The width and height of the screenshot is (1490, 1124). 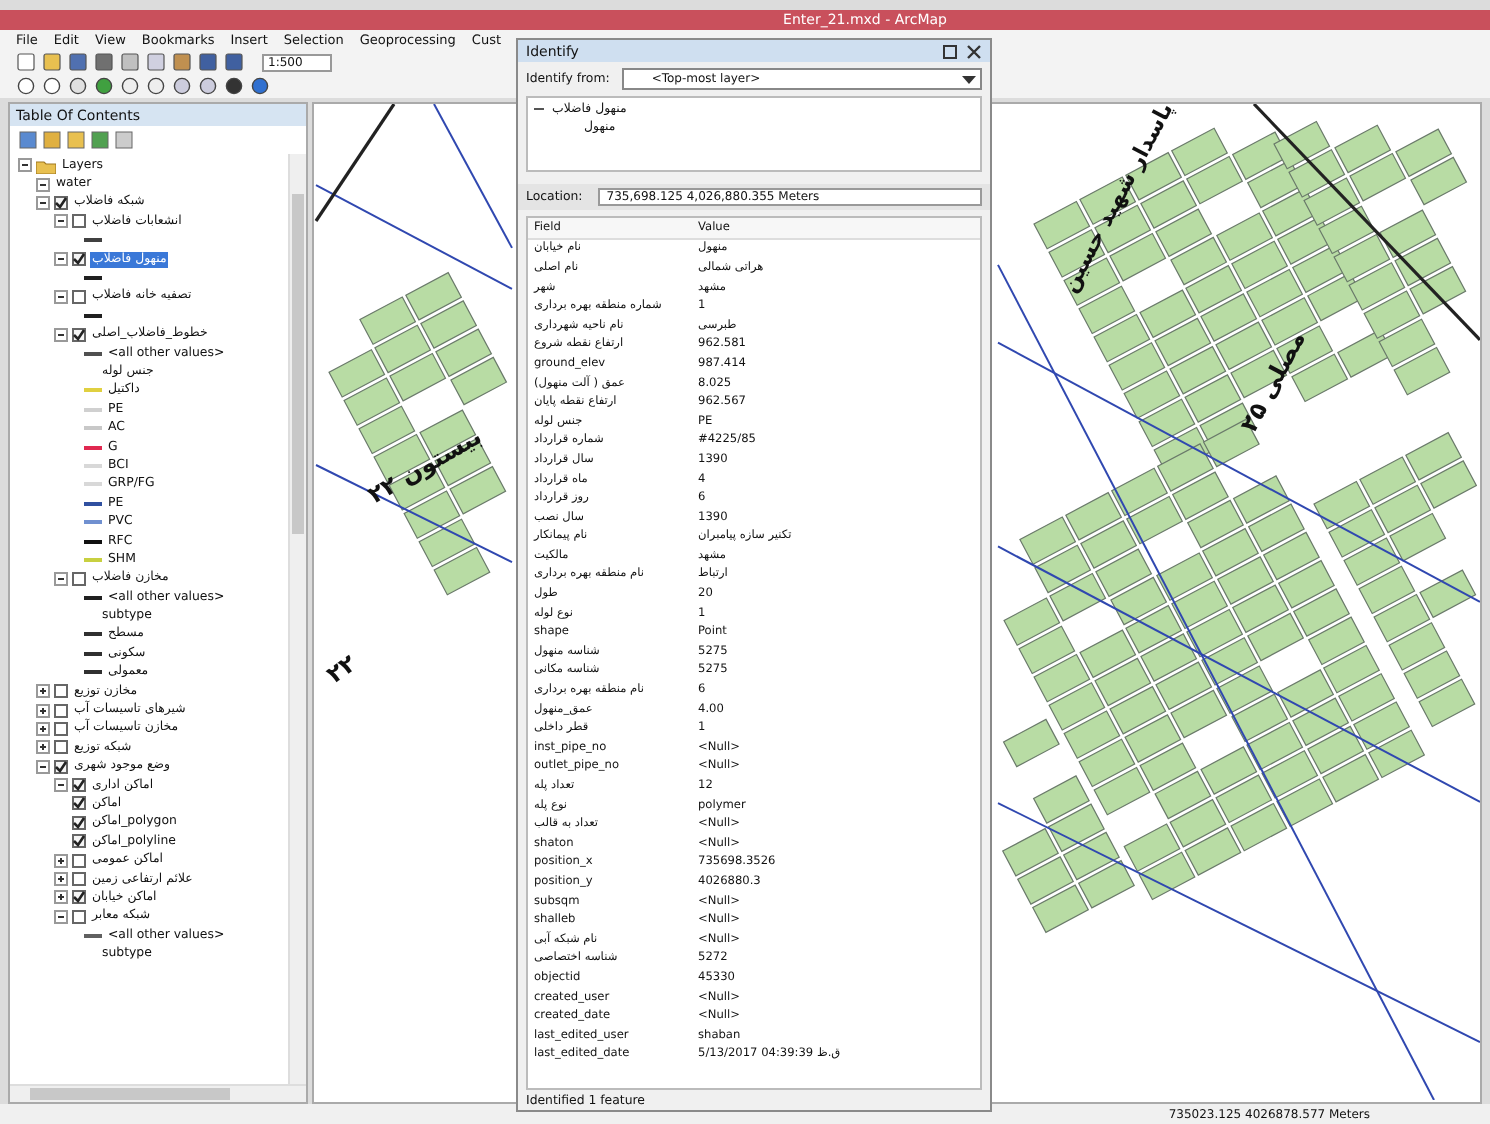 I want to click on close-icon, so click(x=974, y=51).